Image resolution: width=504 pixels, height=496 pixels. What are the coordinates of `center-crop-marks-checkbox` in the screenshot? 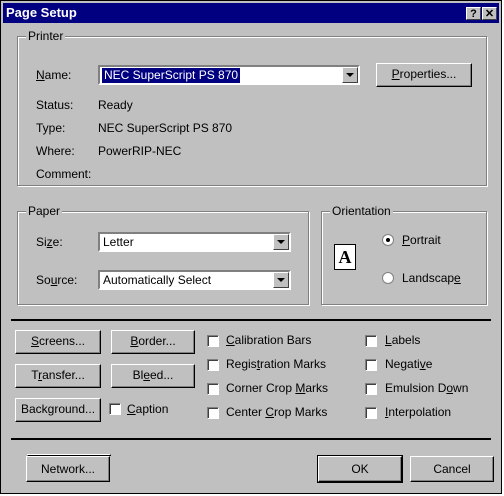 It's located at (213, 413).